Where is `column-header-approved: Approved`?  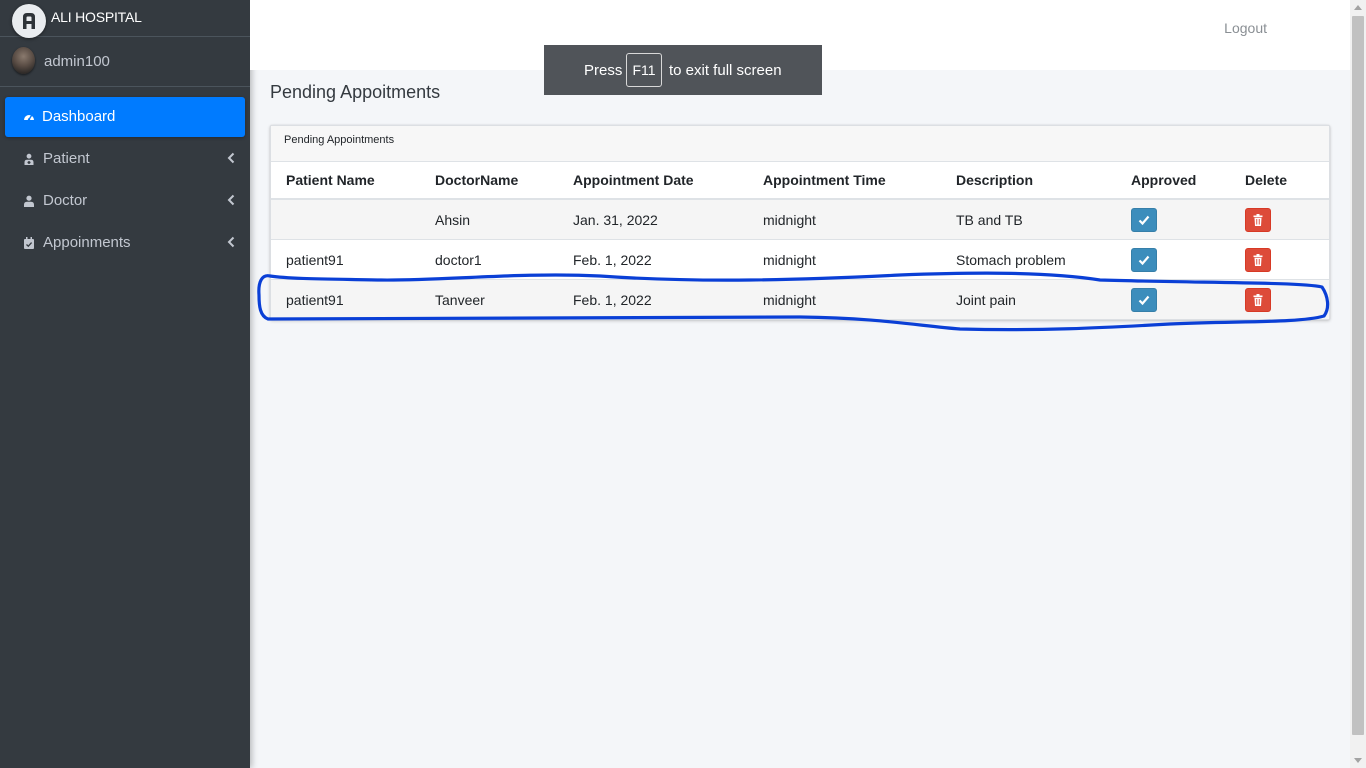 column-header-approved: Approved is located at coordinates (1173, 181).